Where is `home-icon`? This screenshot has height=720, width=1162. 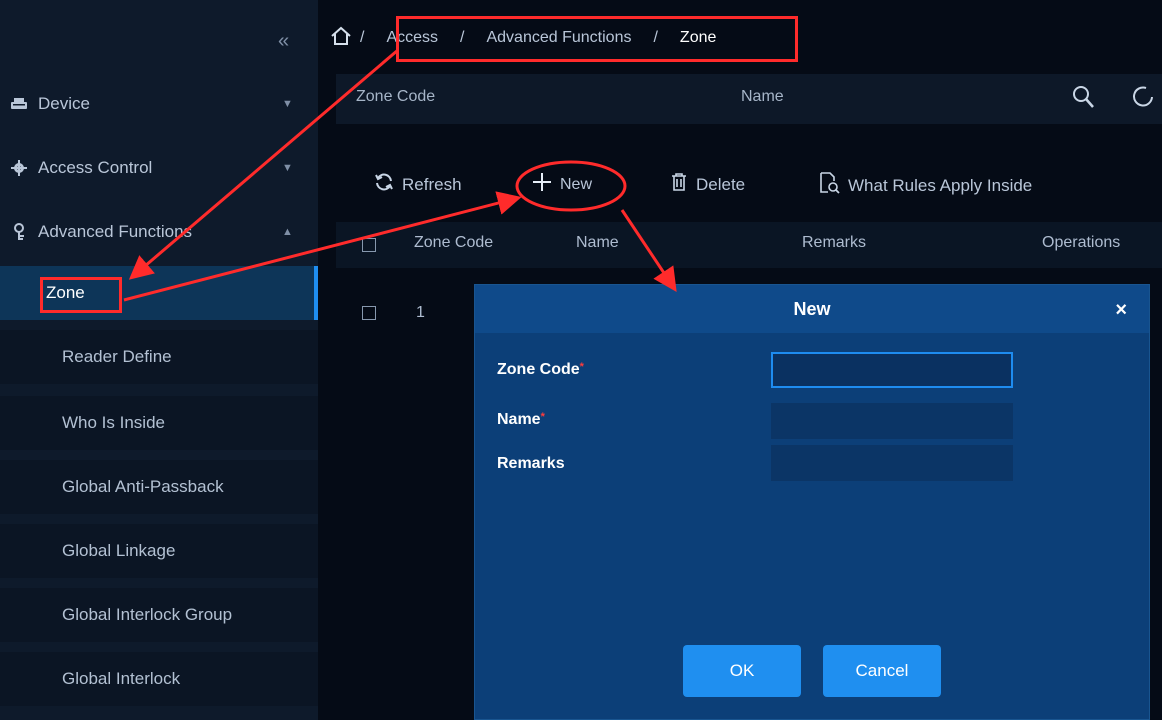
home-icon is located at coordinates (341, 38).